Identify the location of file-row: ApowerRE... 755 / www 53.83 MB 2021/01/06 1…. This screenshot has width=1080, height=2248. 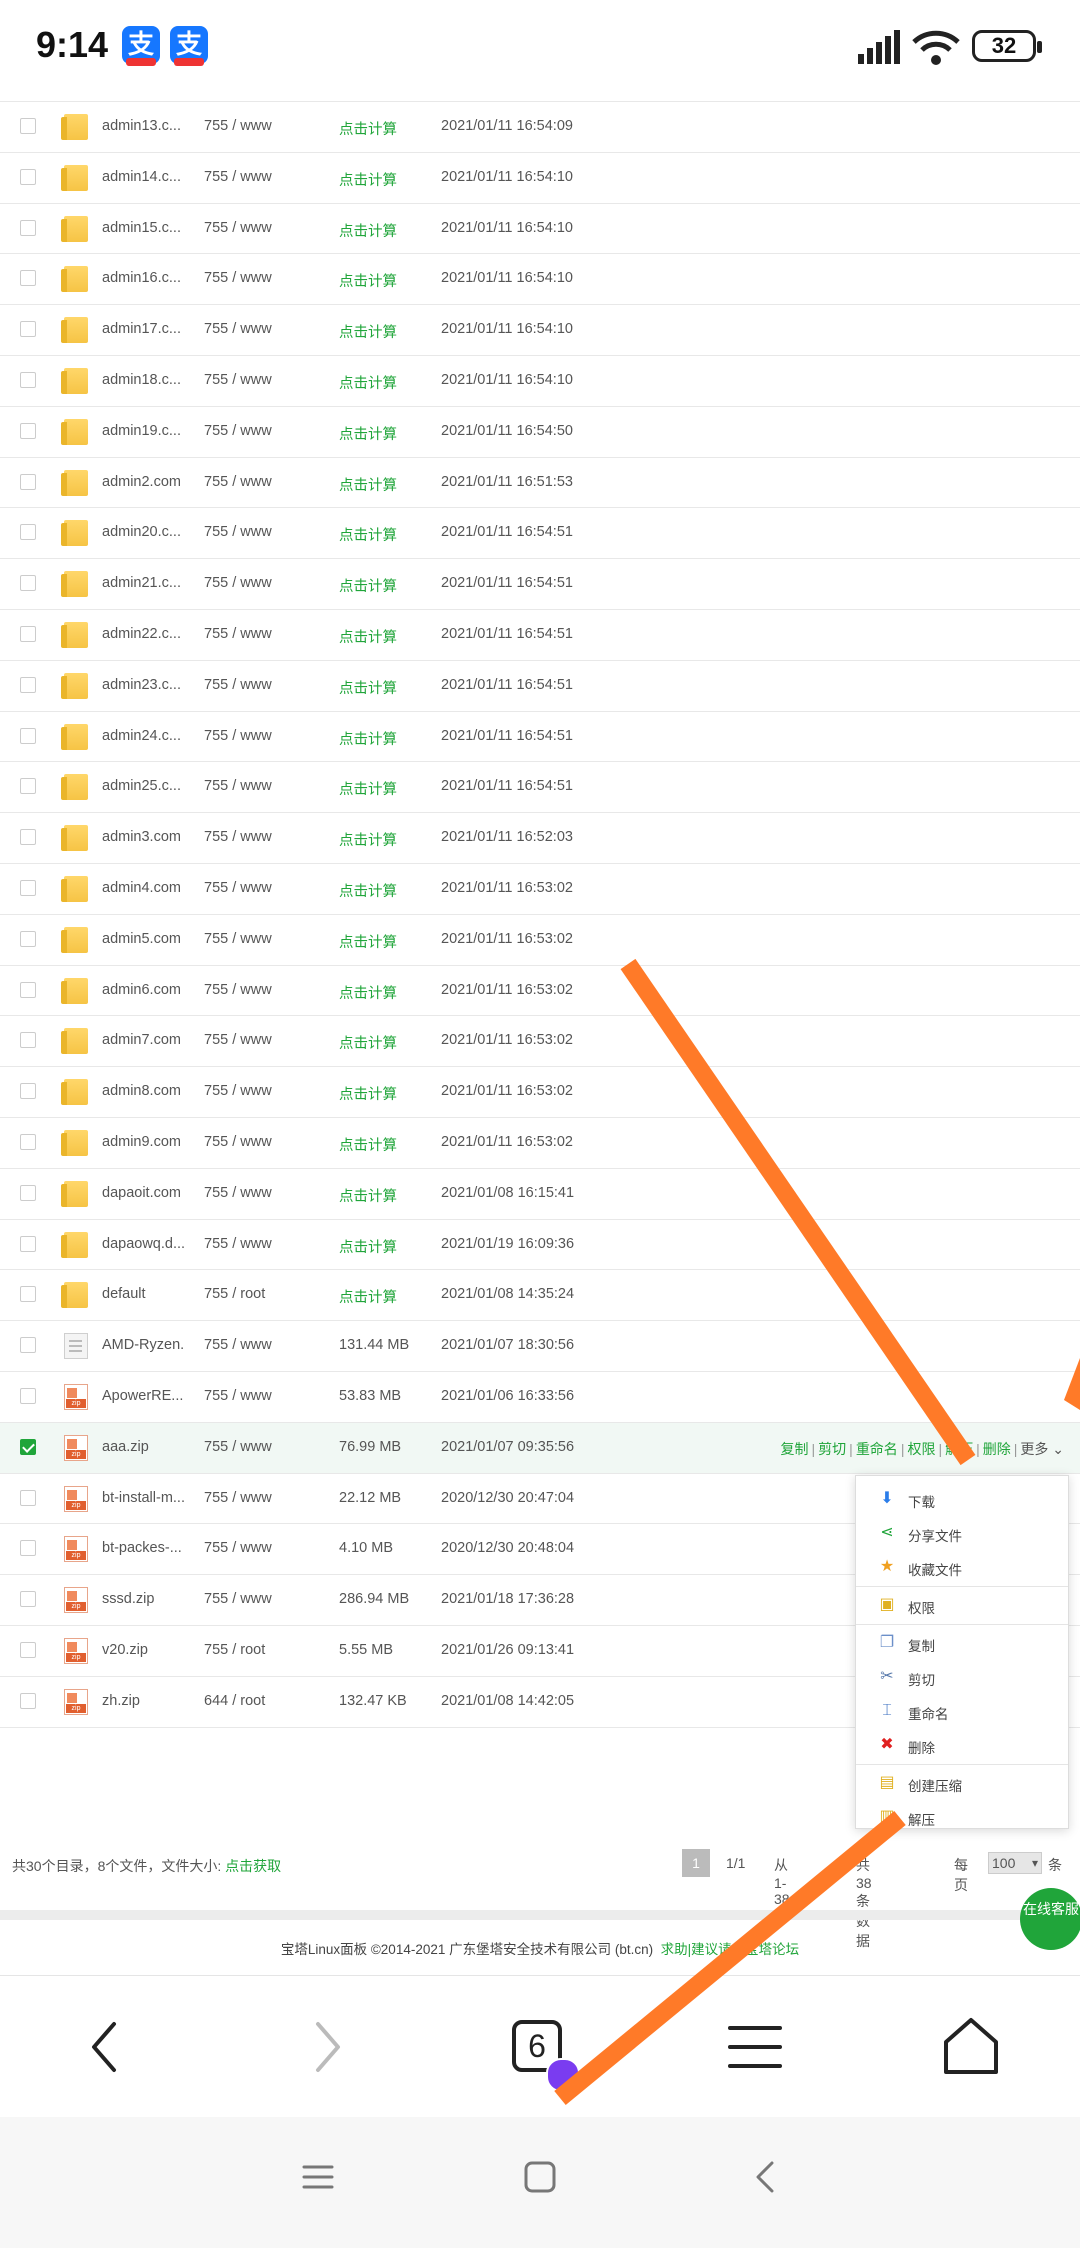
(540, 1397).